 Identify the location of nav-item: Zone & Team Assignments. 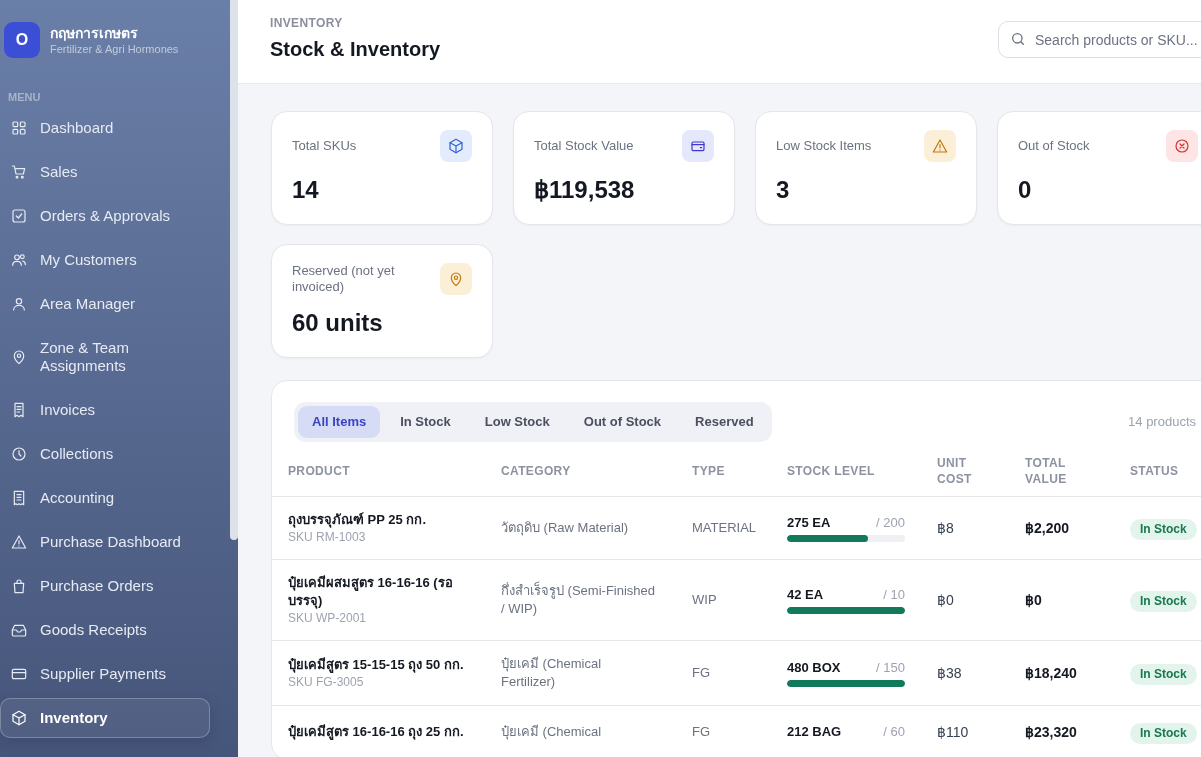
(105, 357).